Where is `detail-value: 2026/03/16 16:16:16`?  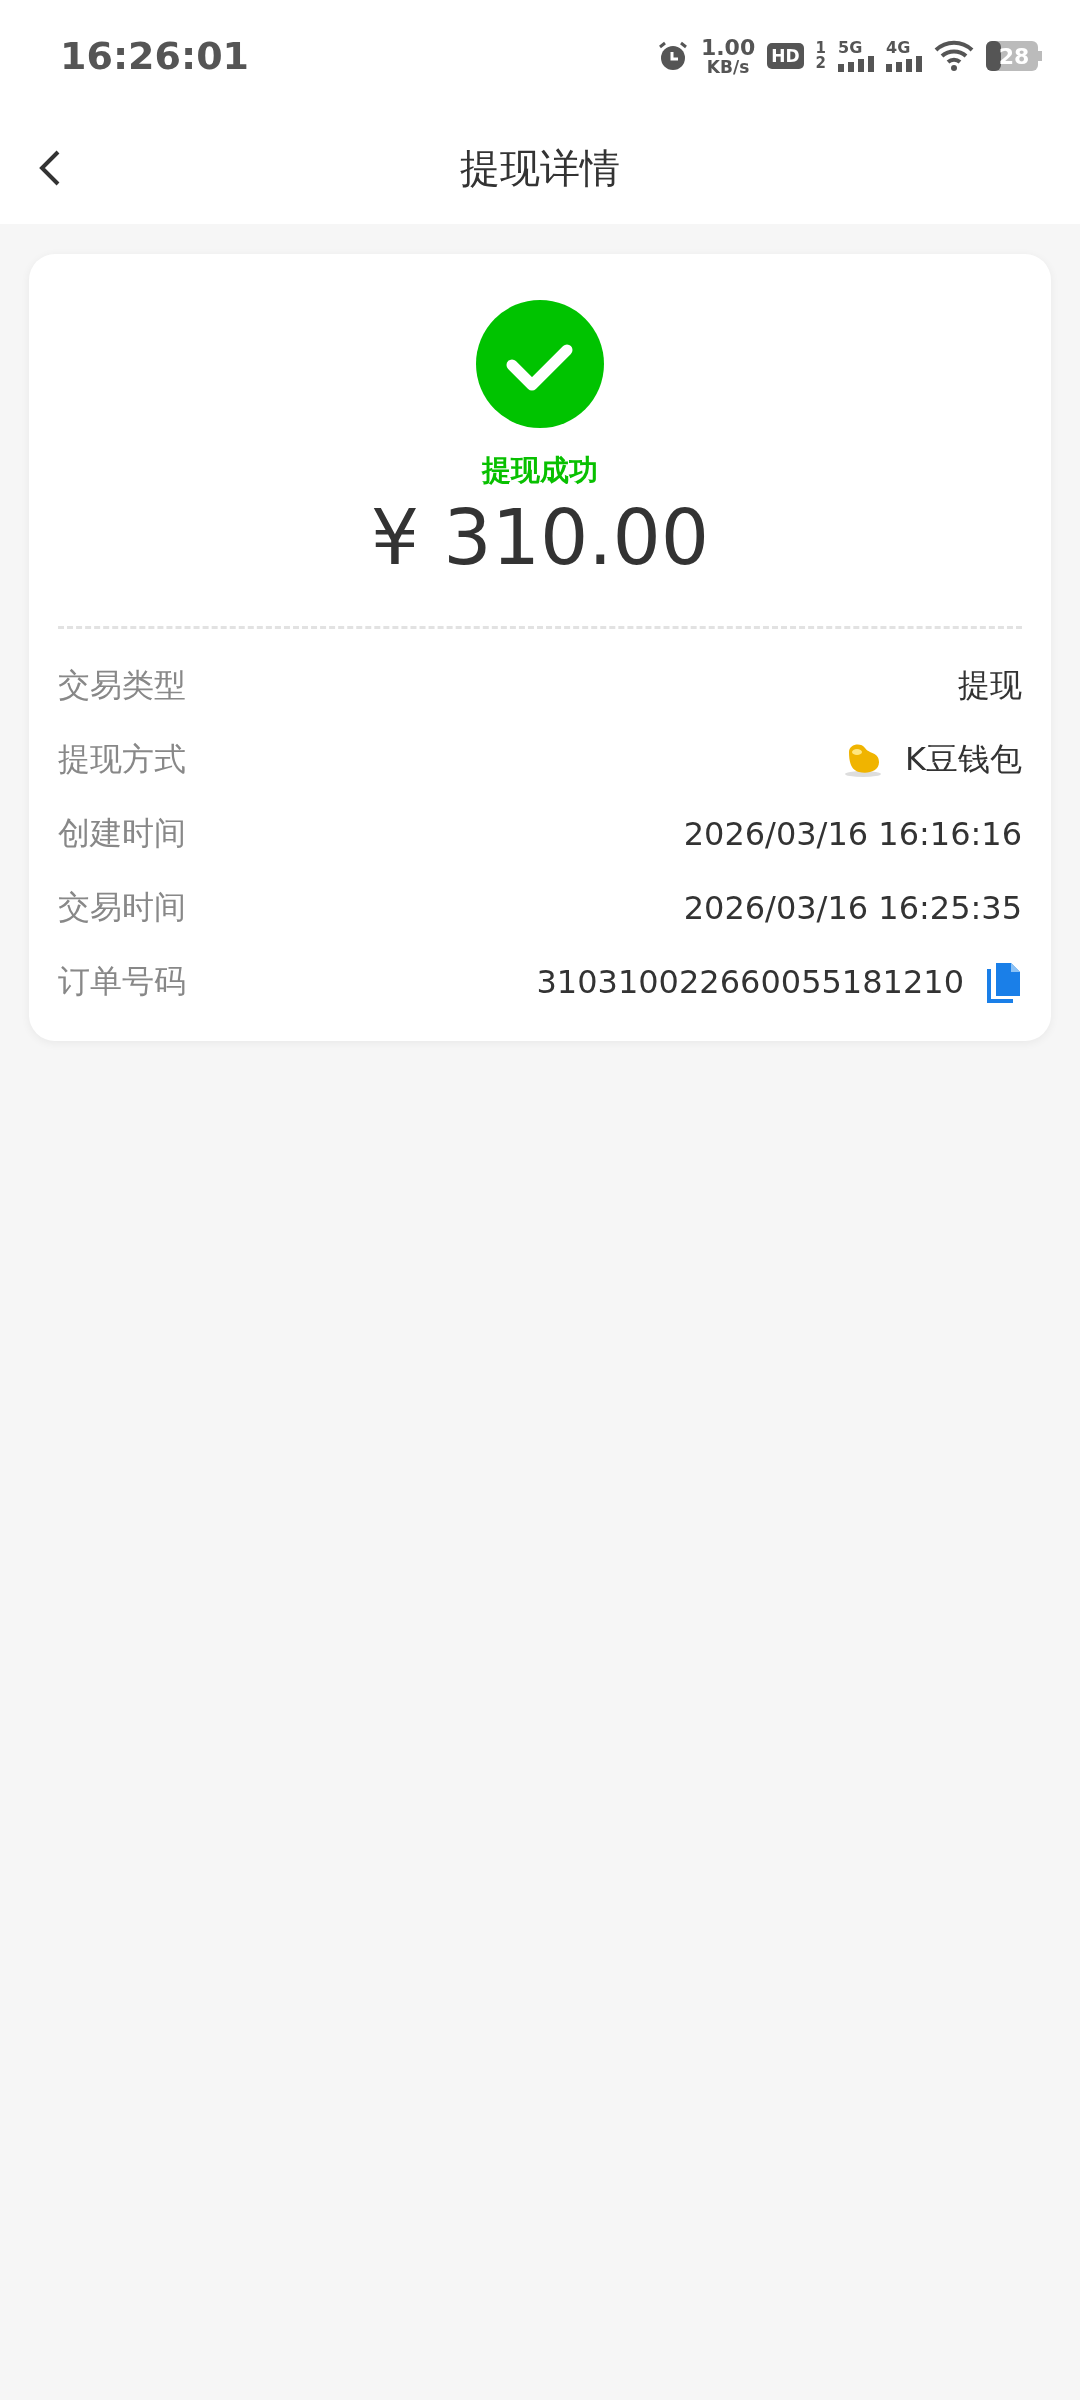 detail-value: 2026/03/16 16:16:16 is located at coordinates (852, 834).